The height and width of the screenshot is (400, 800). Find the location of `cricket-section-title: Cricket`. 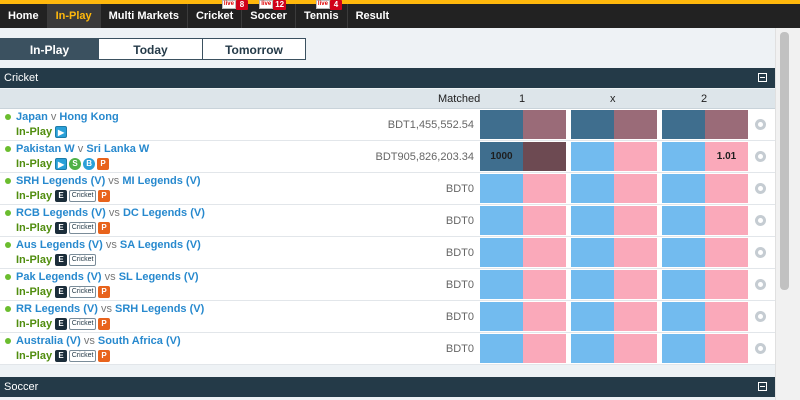

cricket-section-title: Cricket is located at coordinates (21, 78).